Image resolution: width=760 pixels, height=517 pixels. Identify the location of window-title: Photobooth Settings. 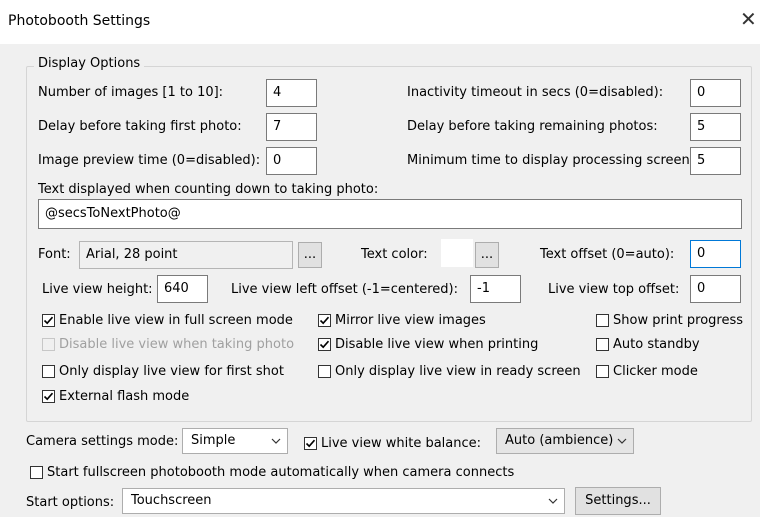
(79, 21).